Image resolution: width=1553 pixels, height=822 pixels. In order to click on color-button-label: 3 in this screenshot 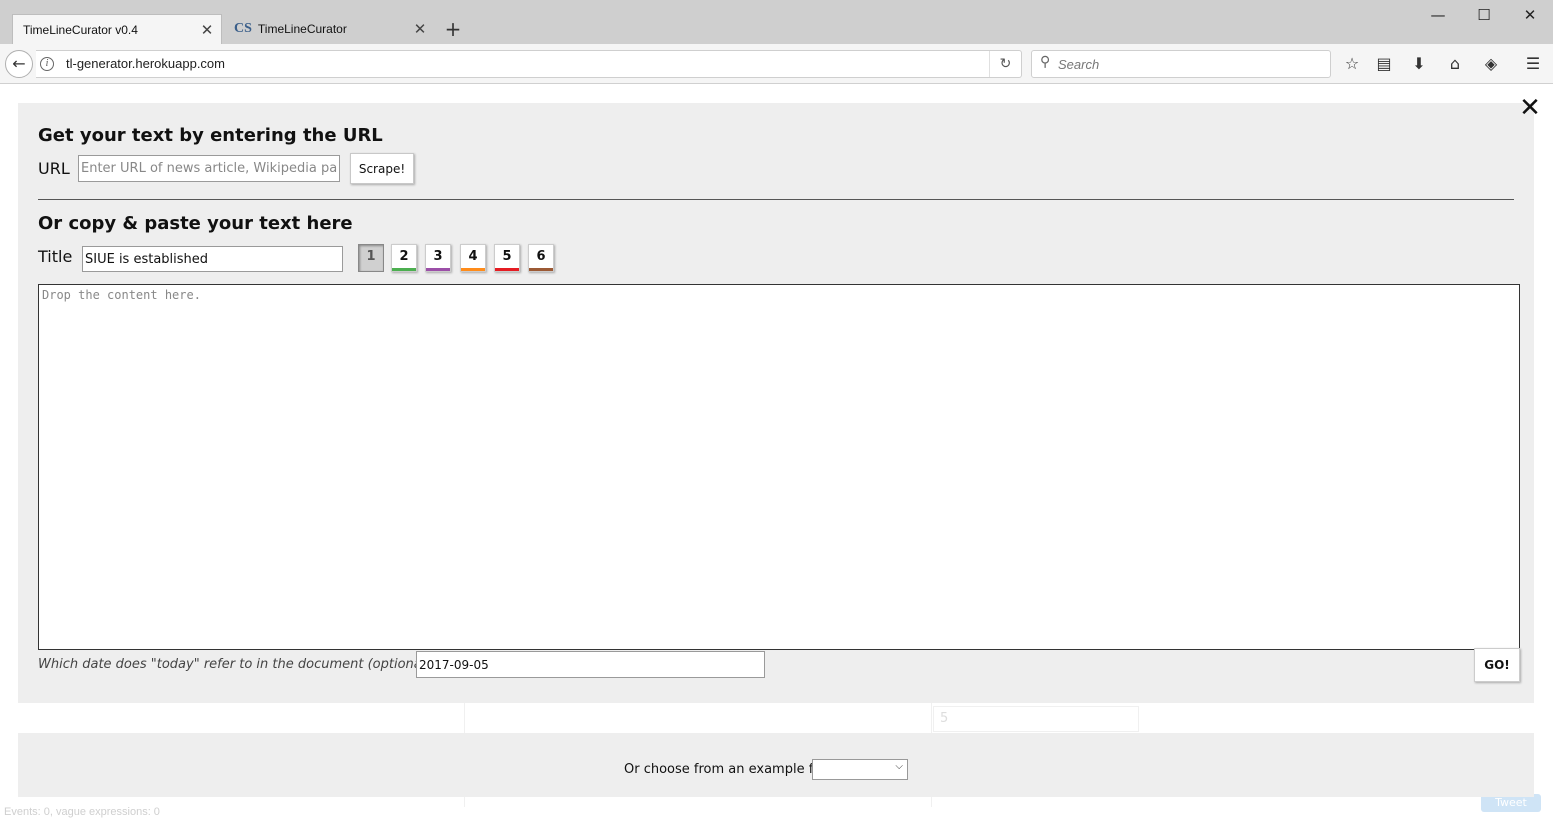, I will do `click(438, 256)`.